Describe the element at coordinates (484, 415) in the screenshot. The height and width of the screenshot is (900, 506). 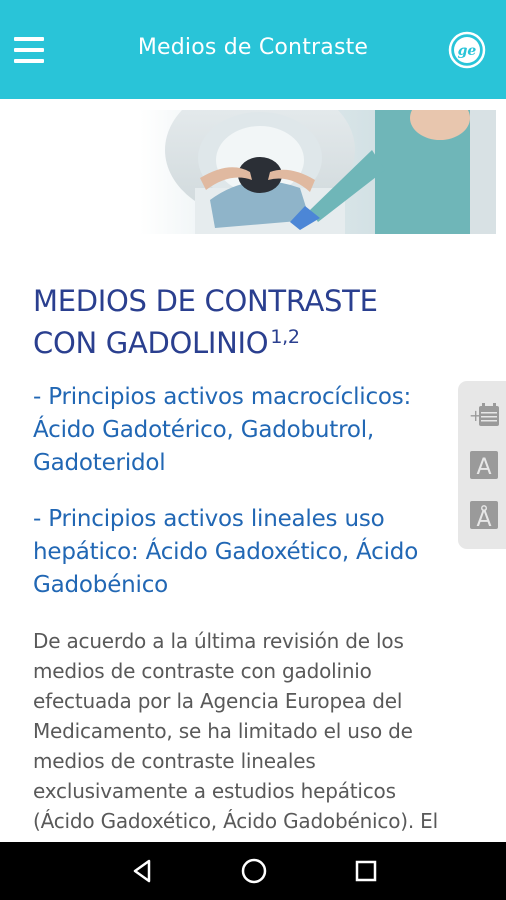
I see `add-calendar-icon: +` at that location.